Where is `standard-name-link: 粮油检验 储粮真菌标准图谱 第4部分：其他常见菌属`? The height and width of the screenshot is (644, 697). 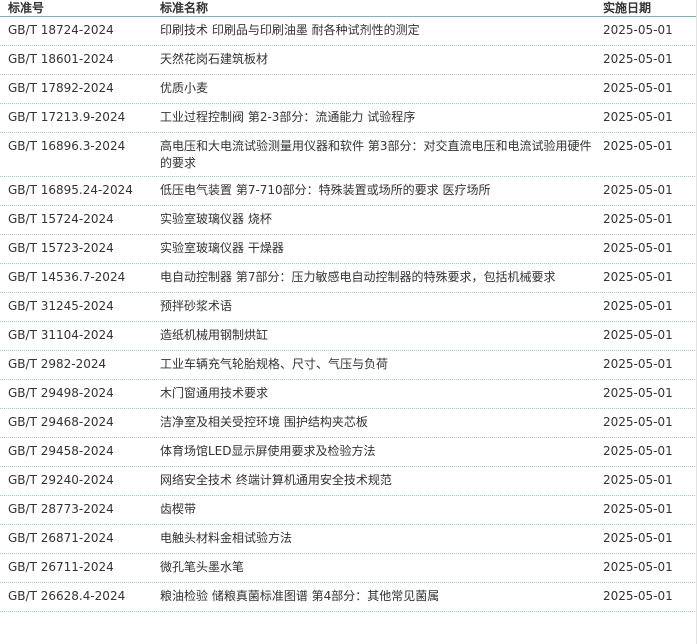 standard-name-link: 粮油检验 储粮真菌标准图谱 第4部分：其他常见菌属 is located at coordinates (373, 596).